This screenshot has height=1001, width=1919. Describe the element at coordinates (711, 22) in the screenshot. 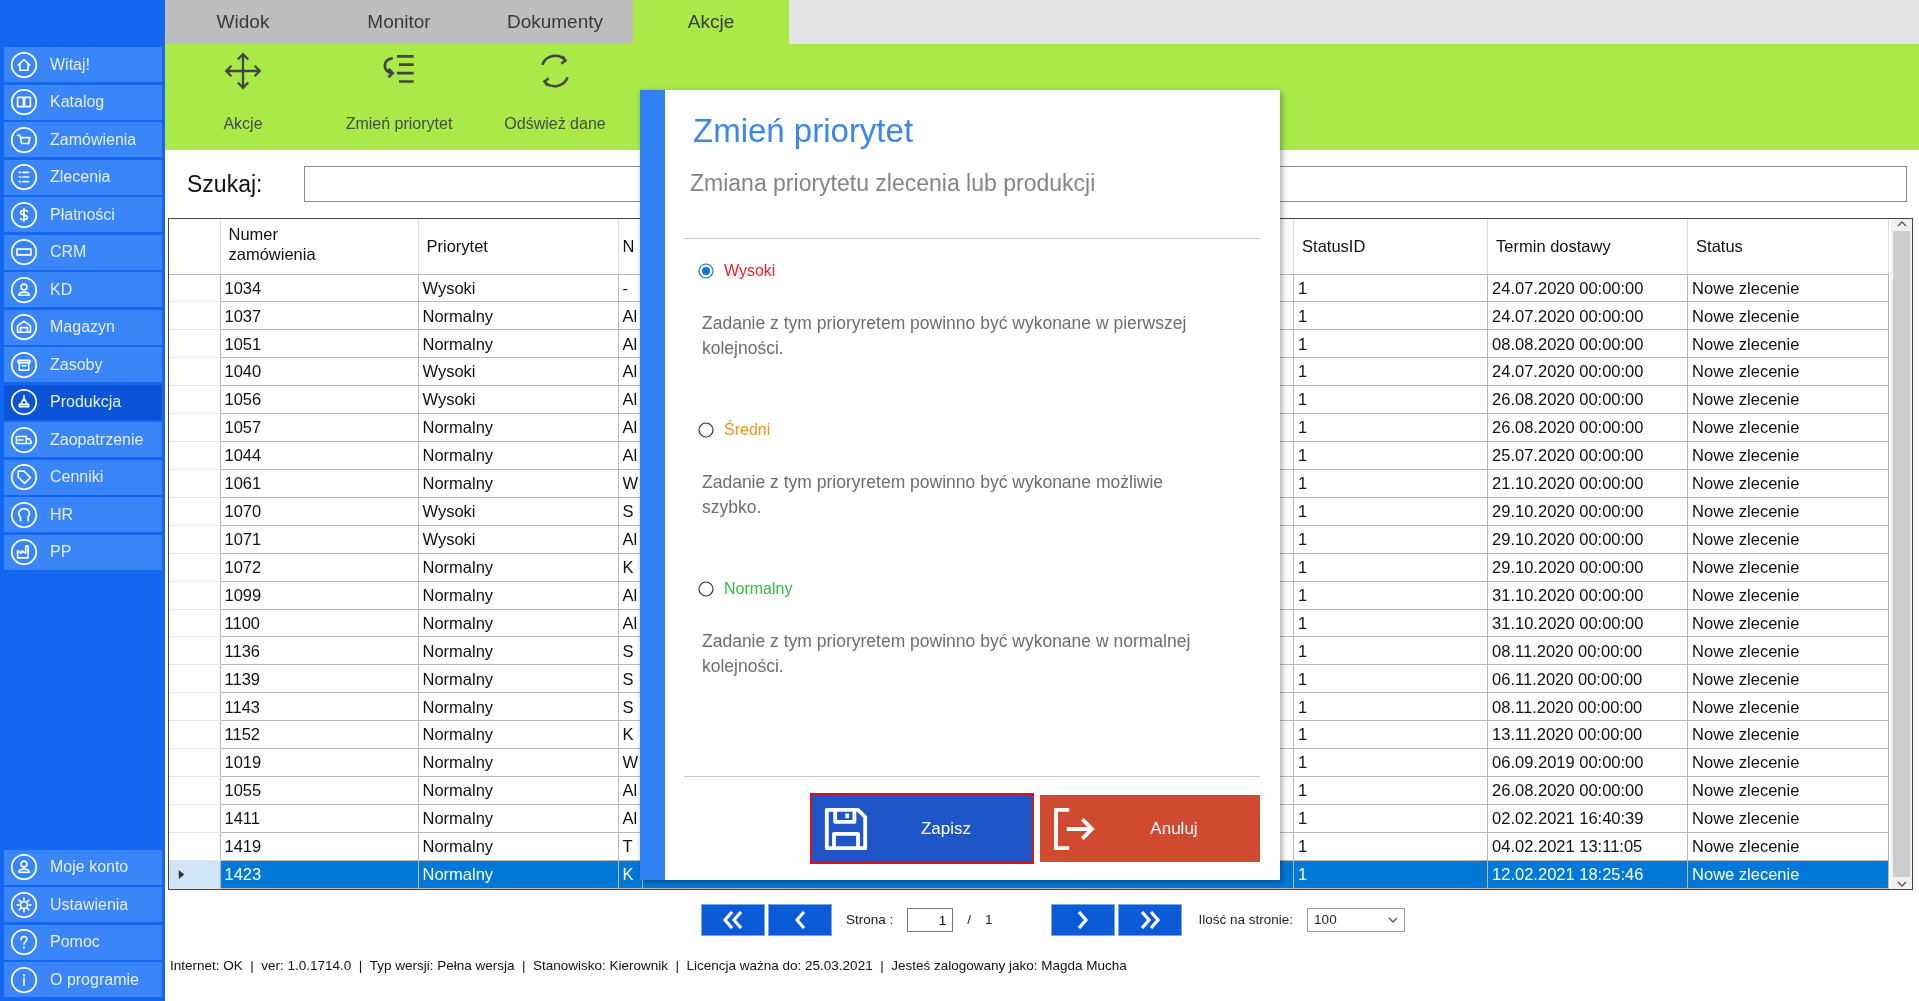

I see `ribbon-tab: Akcje` at that location.